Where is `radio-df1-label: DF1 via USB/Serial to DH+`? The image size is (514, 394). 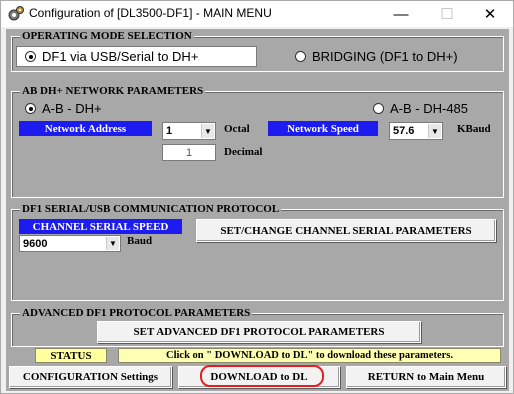 radio-df1-label: DF1 via USB/Serial to DH+ is located at coordinates (120, 56).